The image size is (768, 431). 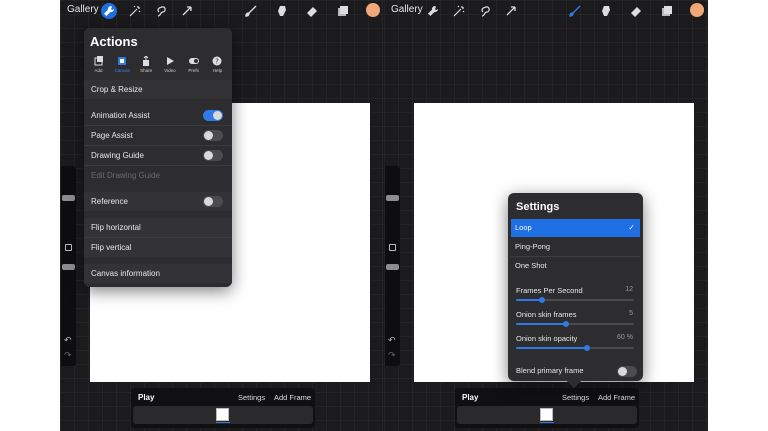 I want to click on tab-add: Add, so click(x=98, y=66).